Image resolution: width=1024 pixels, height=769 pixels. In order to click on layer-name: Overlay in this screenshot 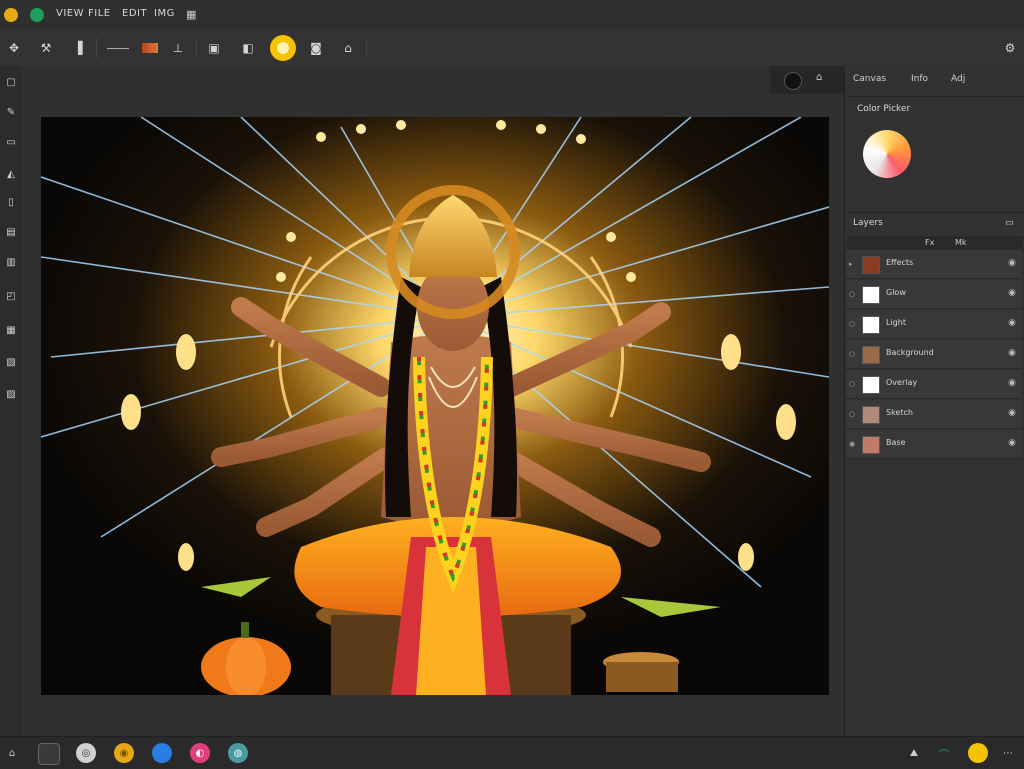, I will do `click(902, 382)`.